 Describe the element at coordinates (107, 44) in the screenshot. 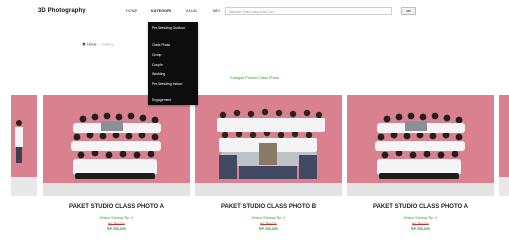

I see `breadcrumb-current: Gallery` at that location.